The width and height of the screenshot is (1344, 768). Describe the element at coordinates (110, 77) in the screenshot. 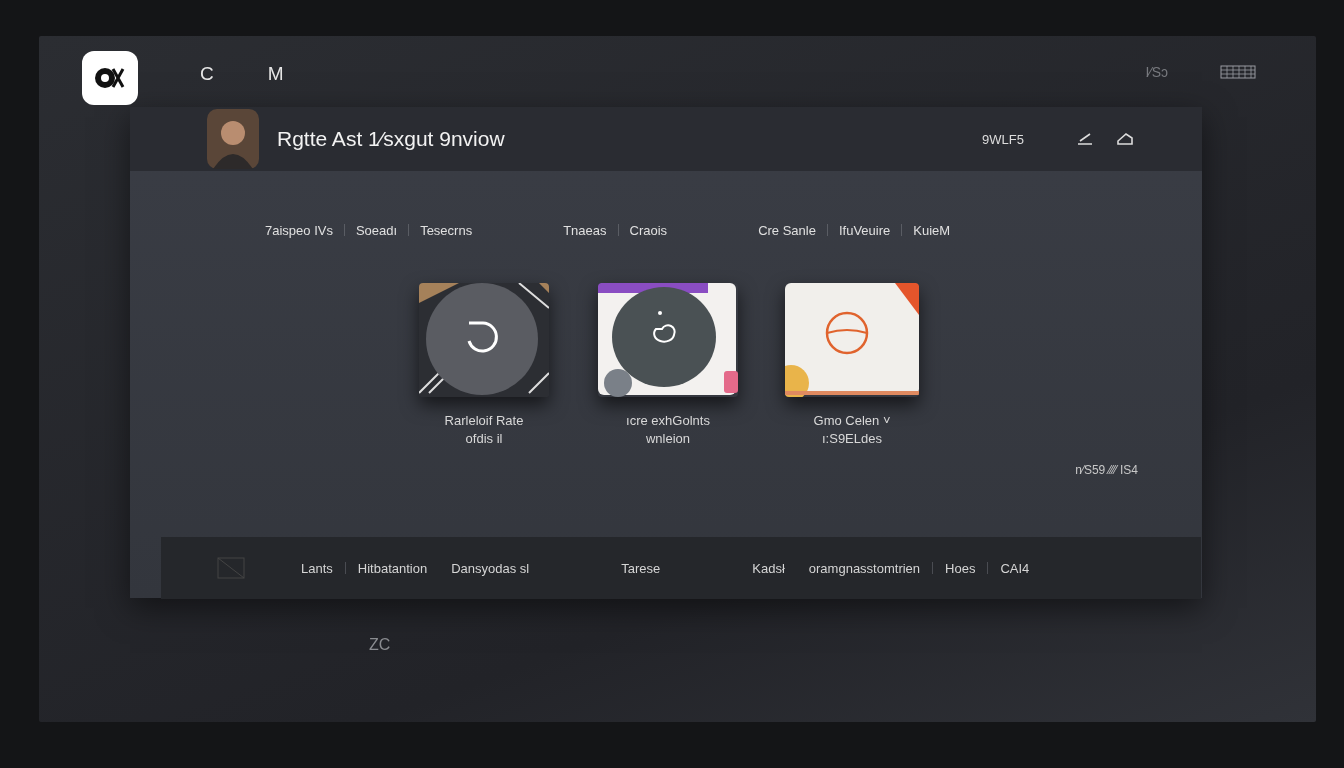

I see `logo-icon` at that location.